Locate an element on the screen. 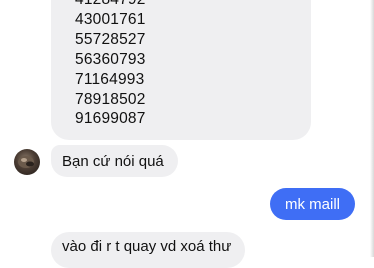  code-line: 43001761 is located at coordinates (110, 19).